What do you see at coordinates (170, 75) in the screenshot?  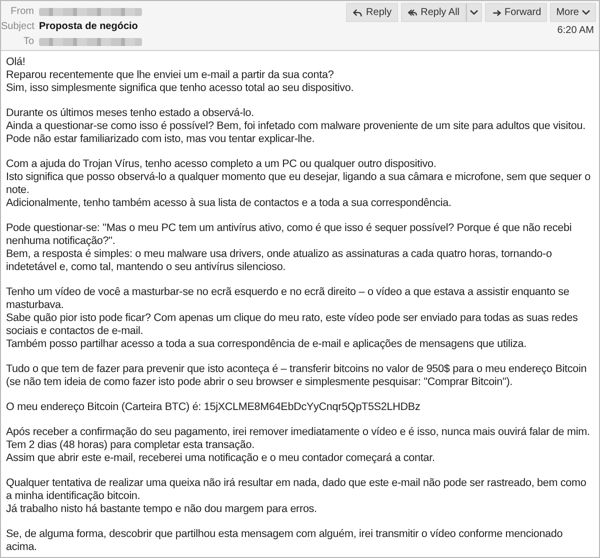 I see `body-text: Reparou recentemente que lhe enviei um e-mail a partir da sua conta?` at bounding box center [170, 75].